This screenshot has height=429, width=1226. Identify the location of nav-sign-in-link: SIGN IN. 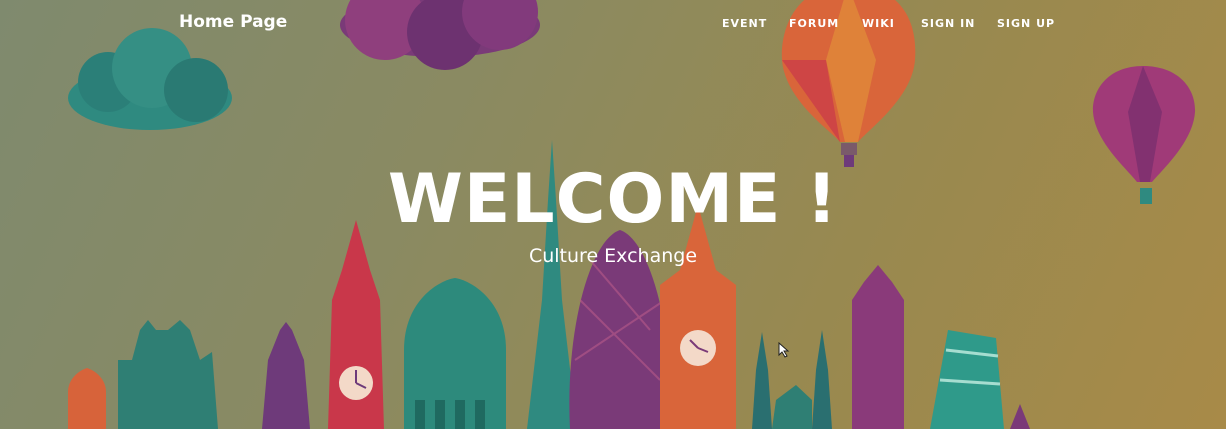
(948, 23).